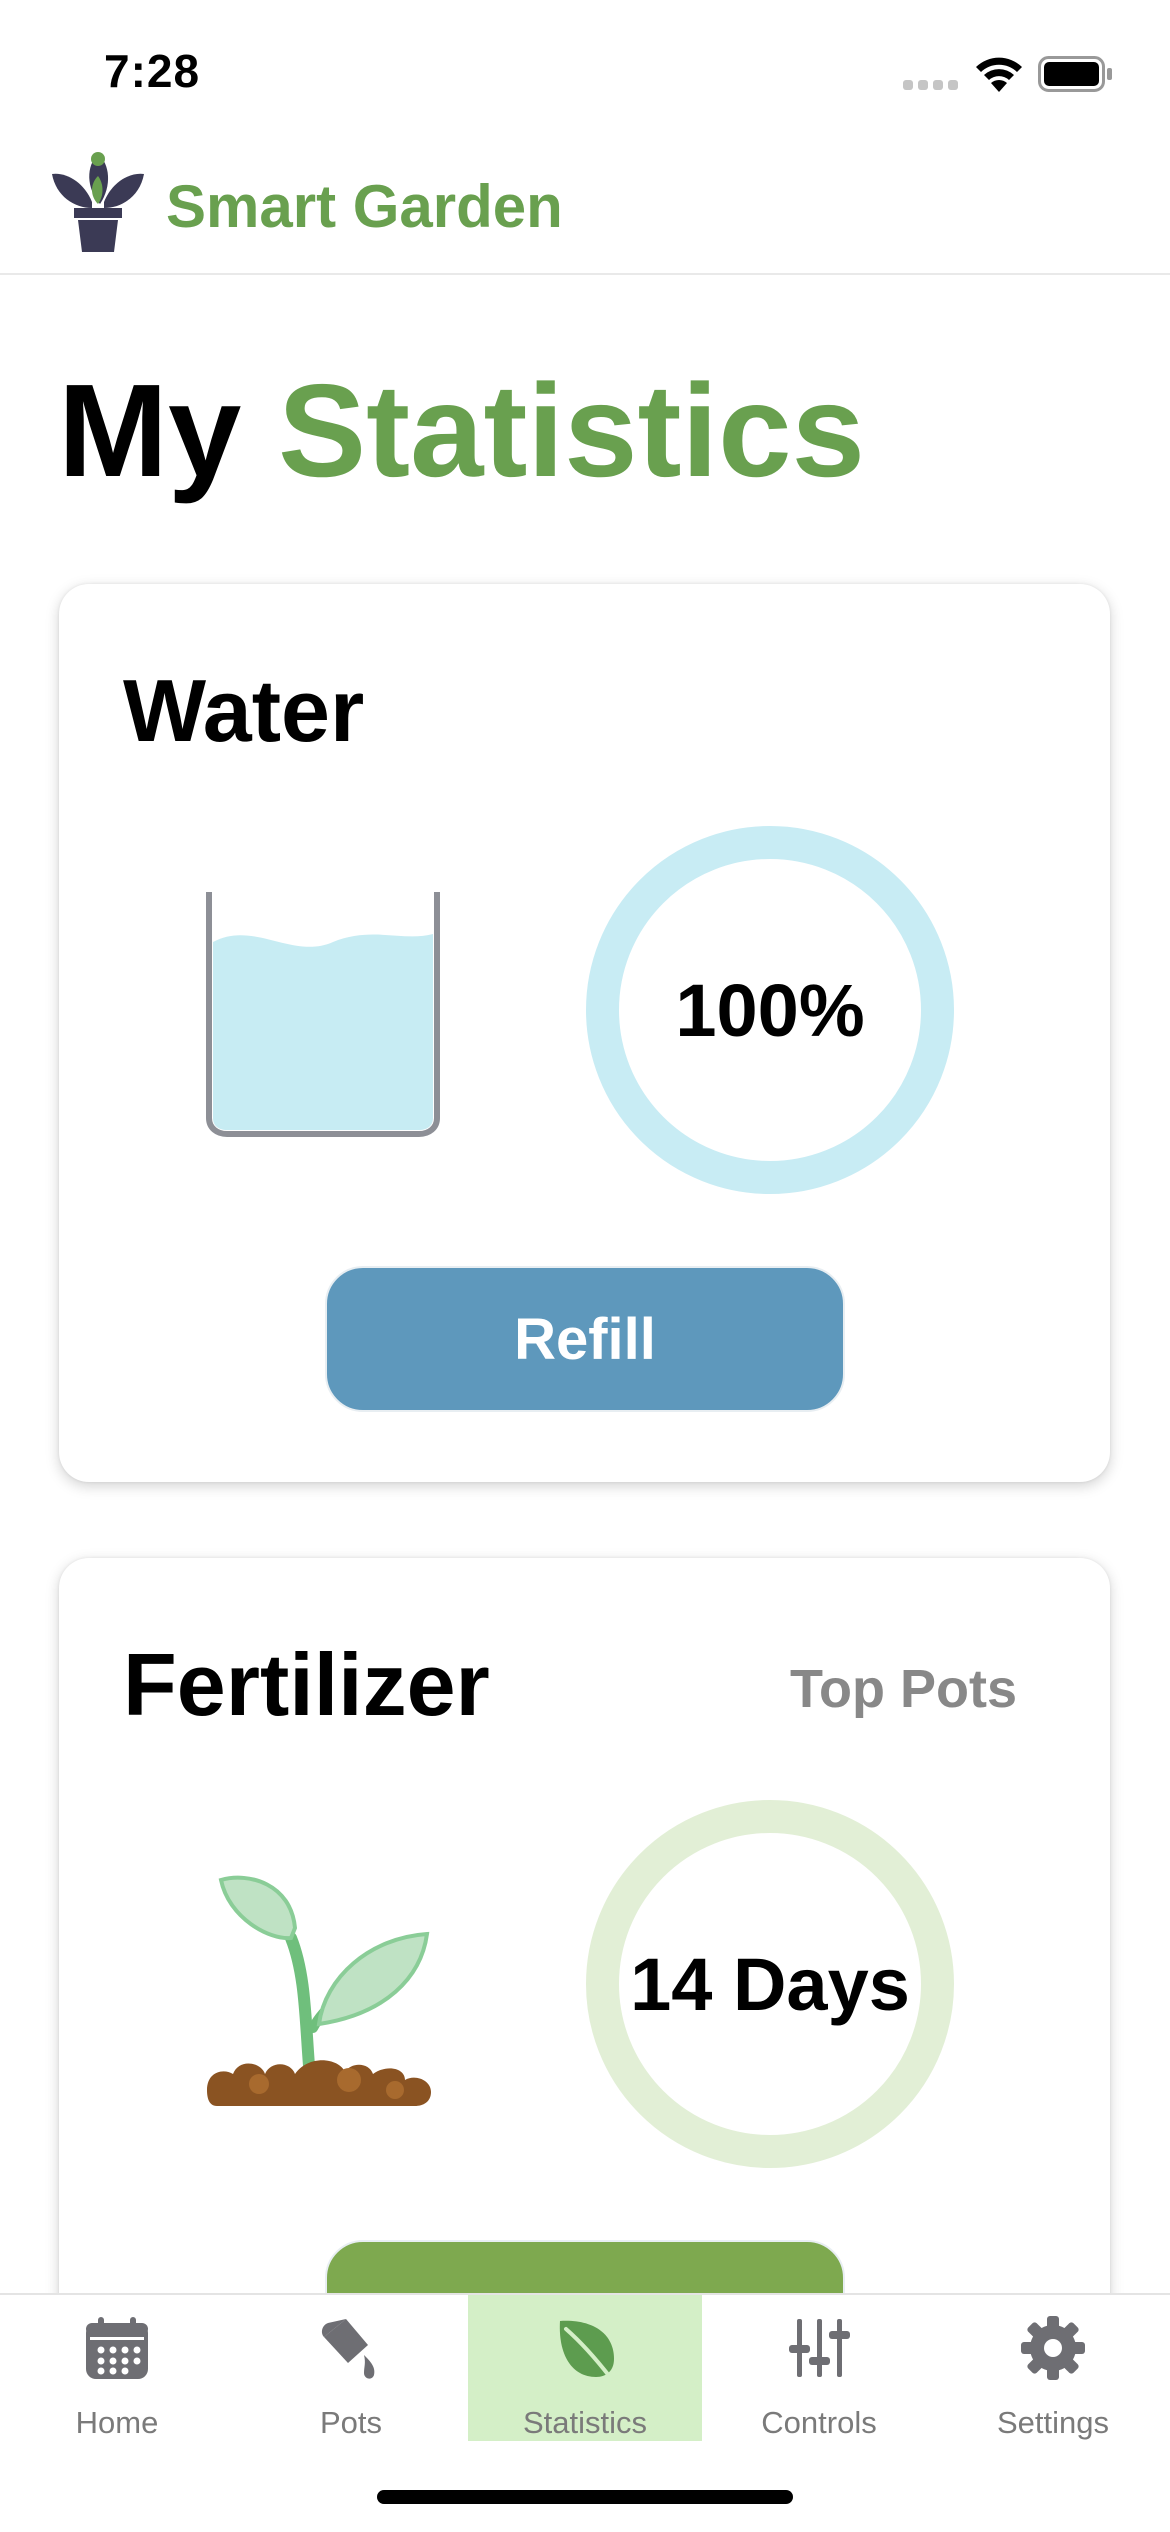  Describe the element at coordinates (819, 2422) in the screenshot. I see `tab-controls-label: Controls` at that location.